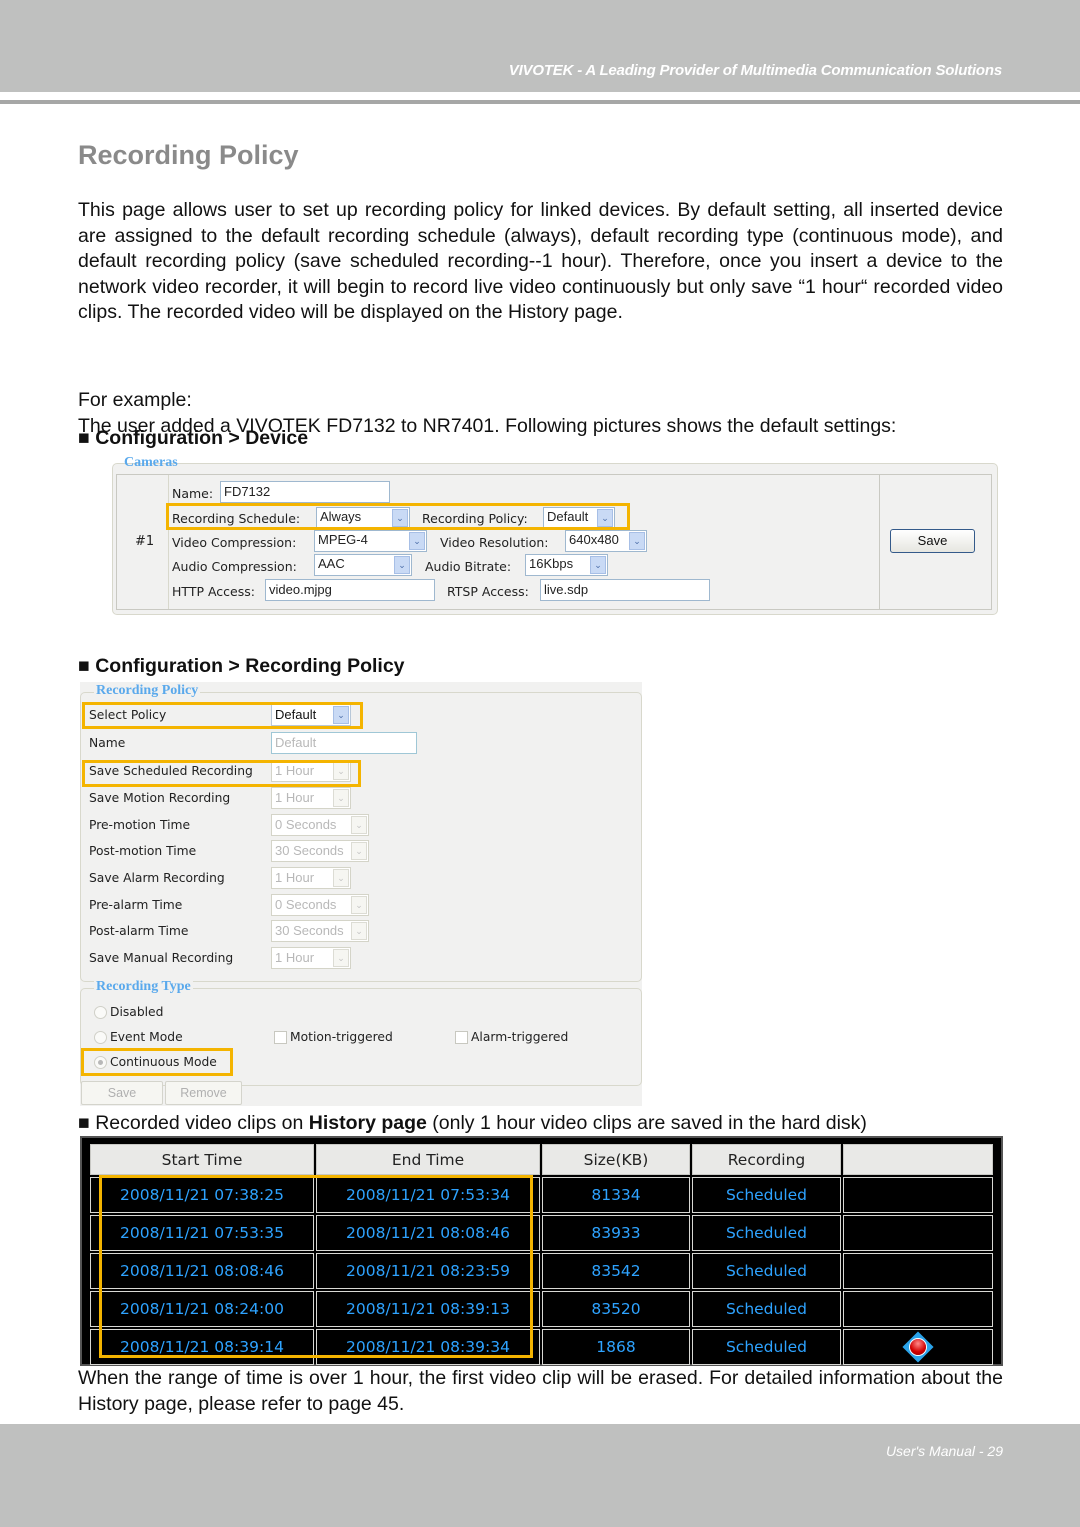  I want to click on section-heading-policy: ■ Configuration > Recording Policy, so click(241, 666).